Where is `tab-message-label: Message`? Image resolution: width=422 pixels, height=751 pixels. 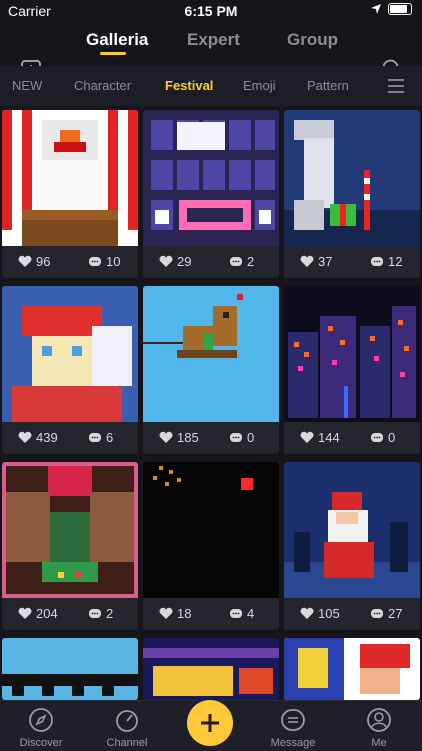 tab-message-label: Message is located at coordinates (293, 743).